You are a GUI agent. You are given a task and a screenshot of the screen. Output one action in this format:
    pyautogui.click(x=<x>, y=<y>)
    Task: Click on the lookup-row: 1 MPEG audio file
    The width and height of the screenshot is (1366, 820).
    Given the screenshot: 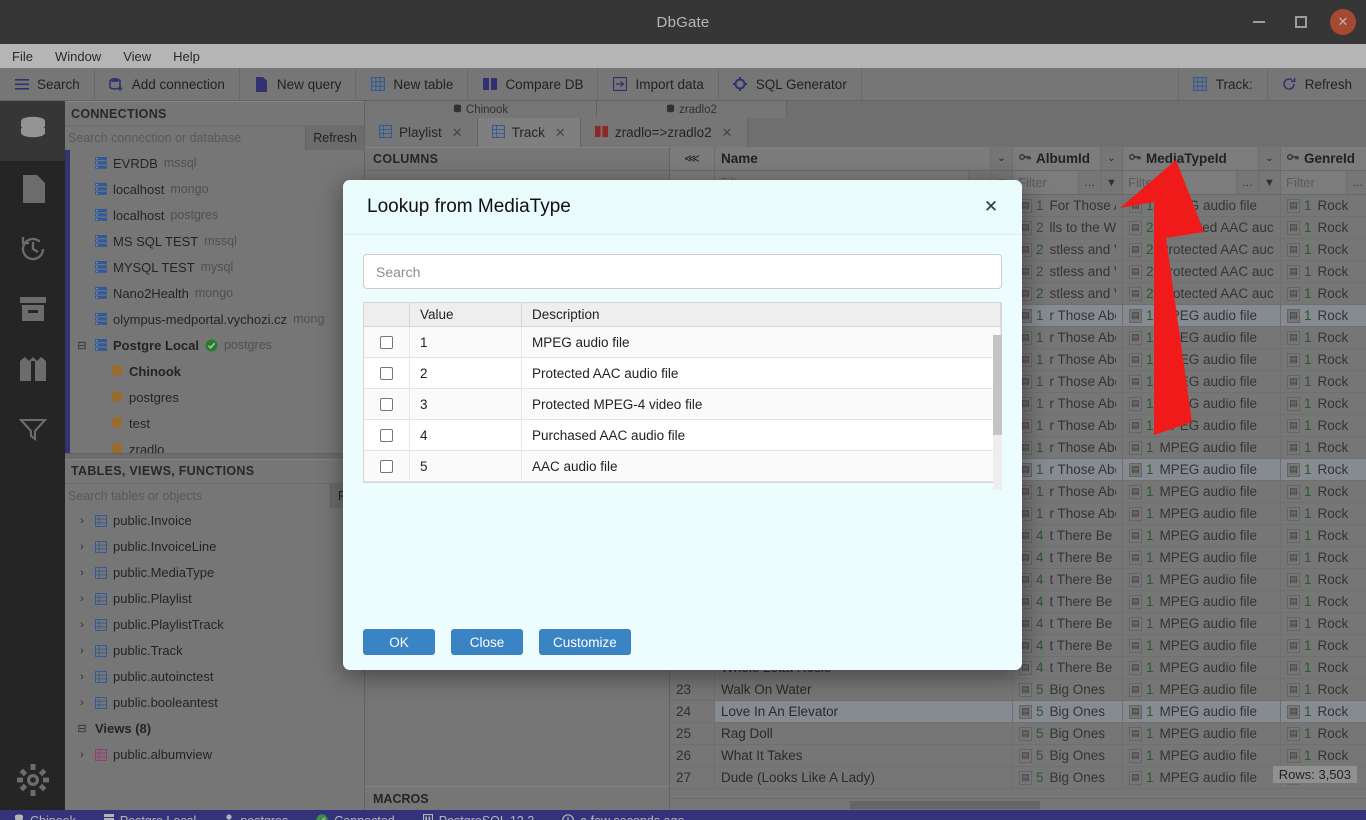 What is the action you would take?
    pyautogui.click(x=682, y=342)
    